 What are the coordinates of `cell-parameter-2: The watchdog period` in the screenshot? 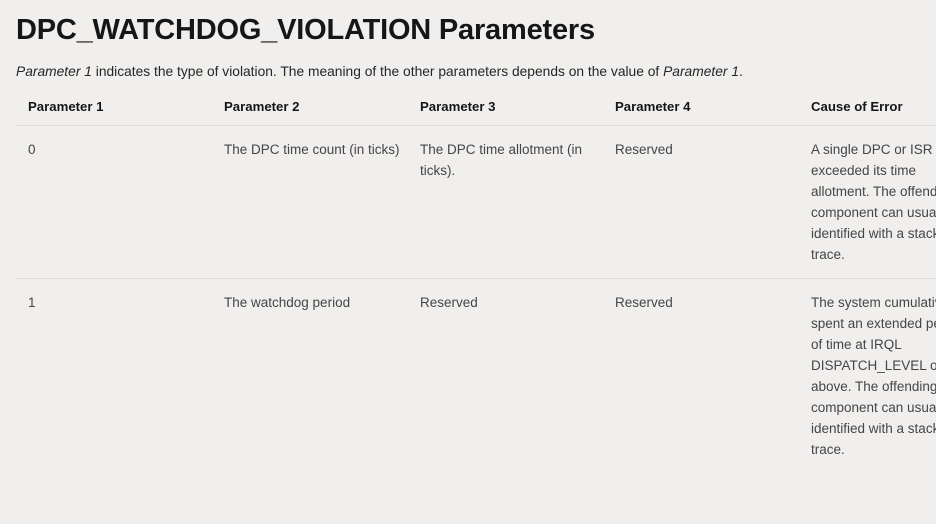 It's located at (287, 302).